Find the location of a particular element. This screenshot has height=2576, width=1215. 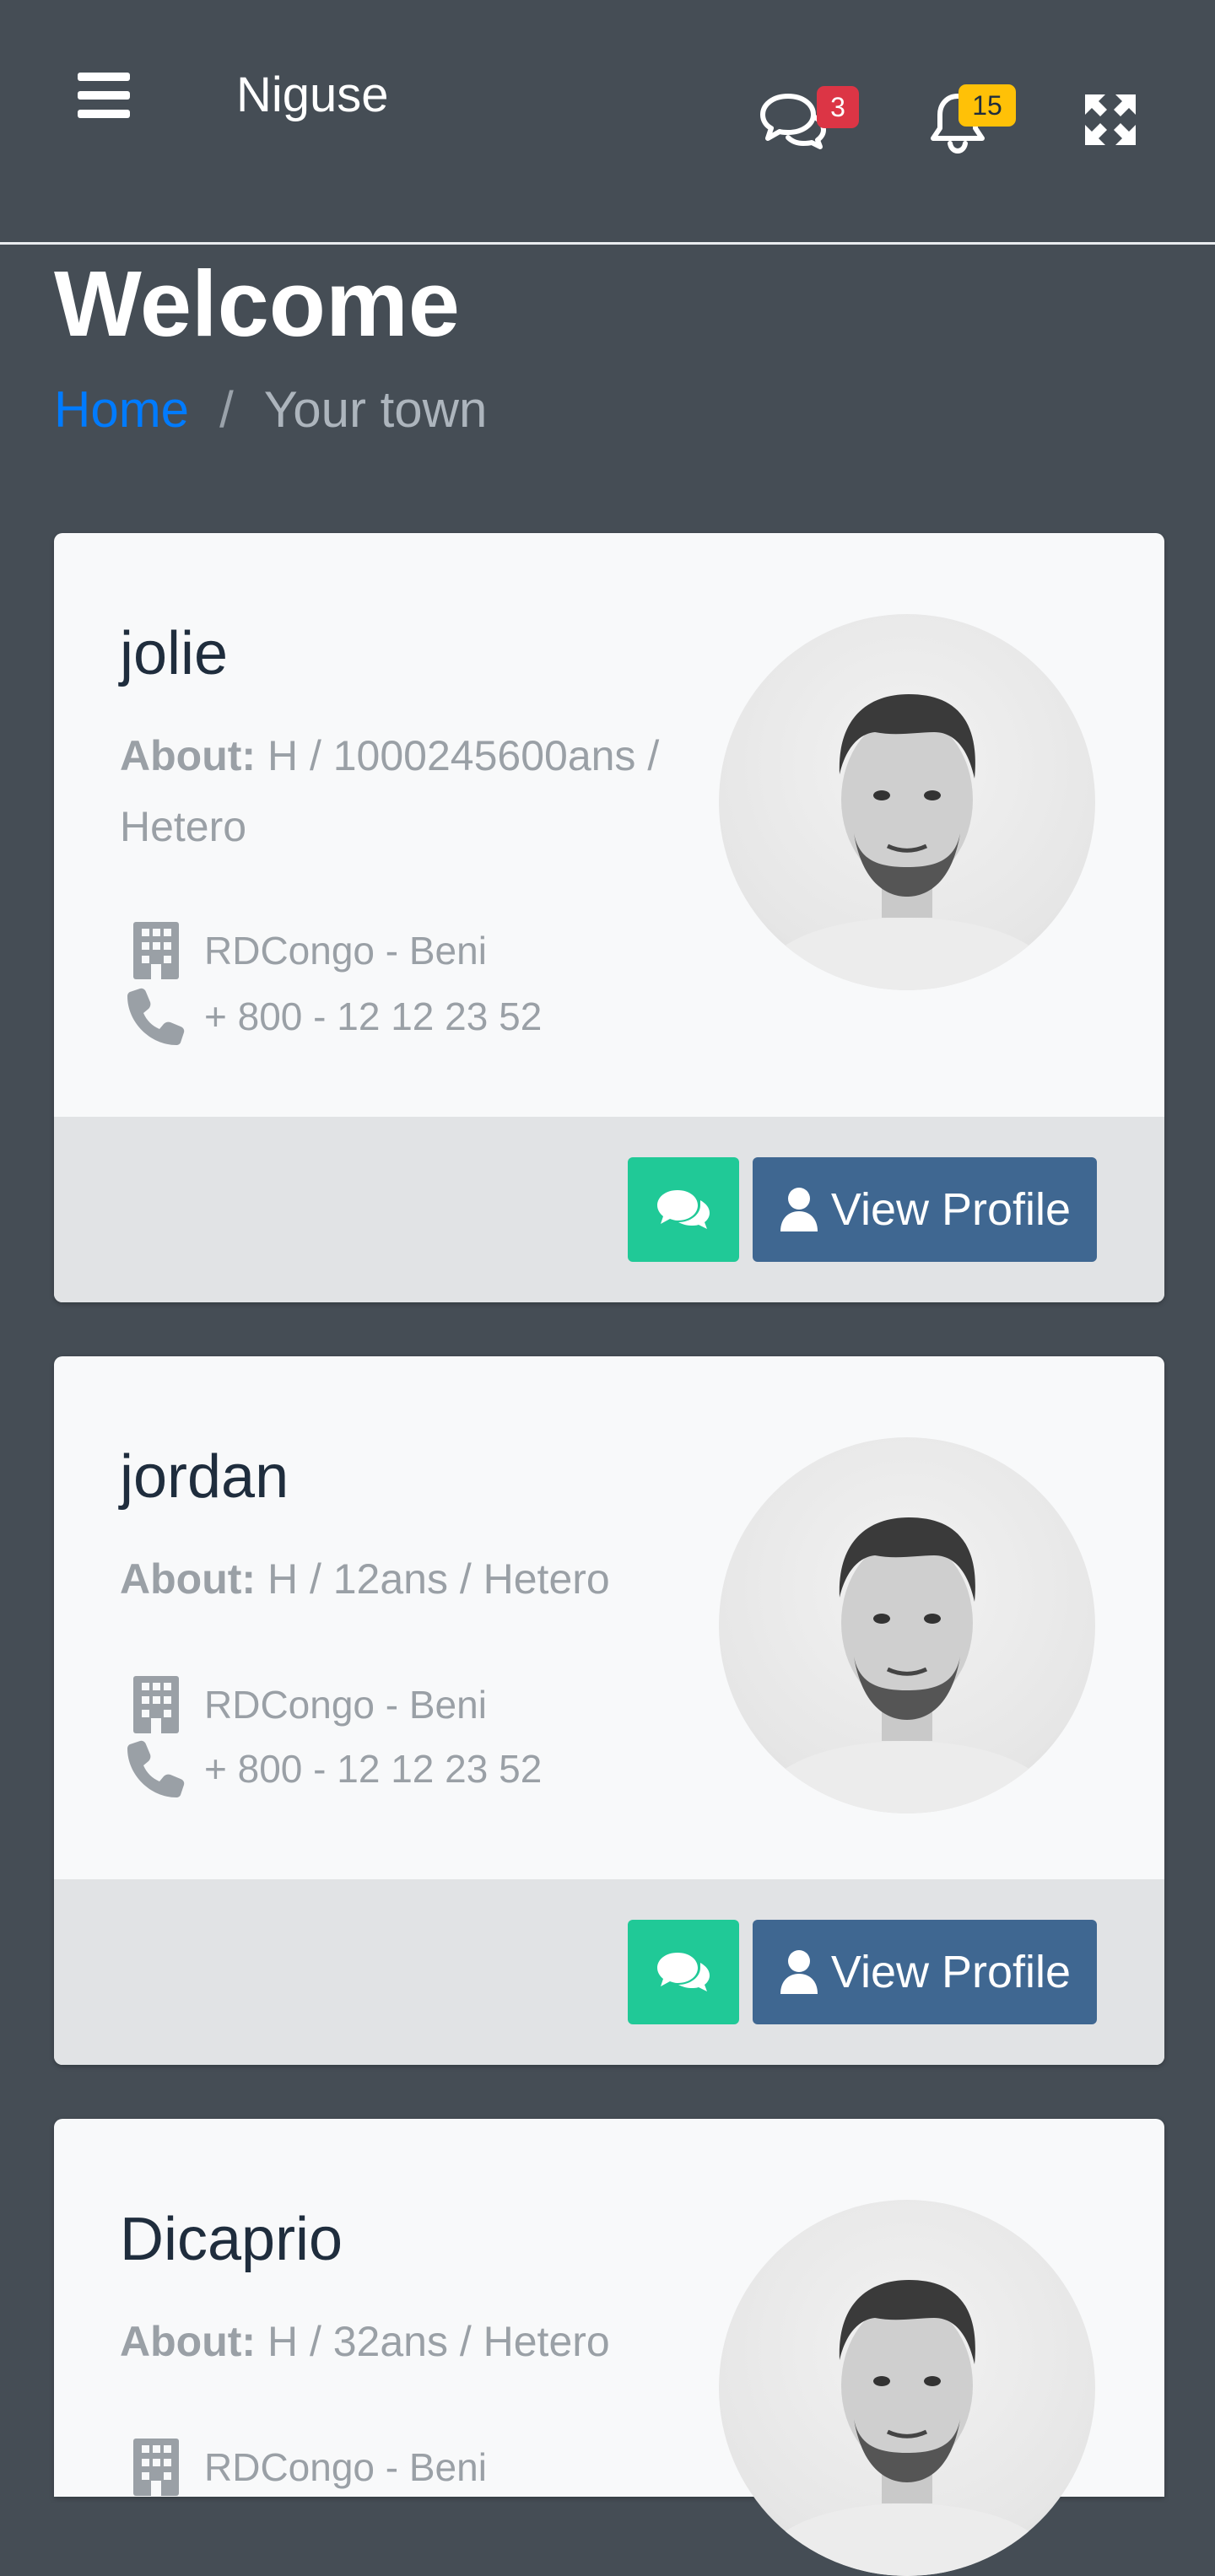

user-name: jordan is located at coordinates (204, 1477).